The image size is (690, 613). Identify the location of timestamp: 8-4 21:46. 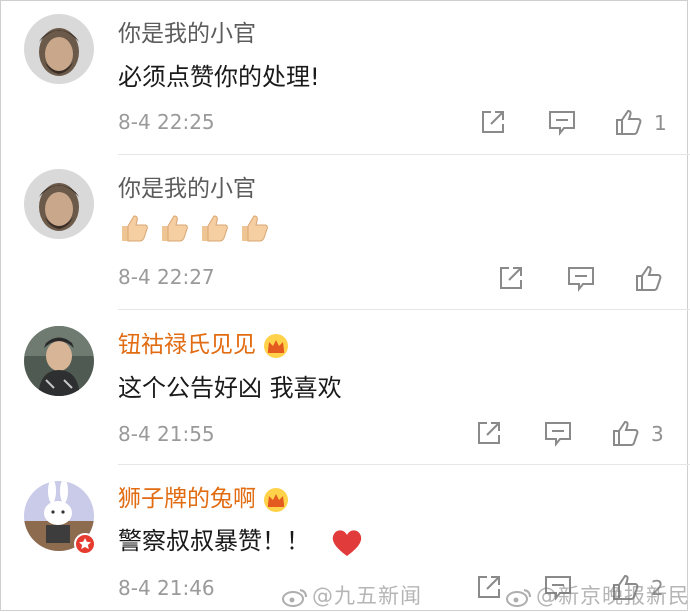
(166, 588).